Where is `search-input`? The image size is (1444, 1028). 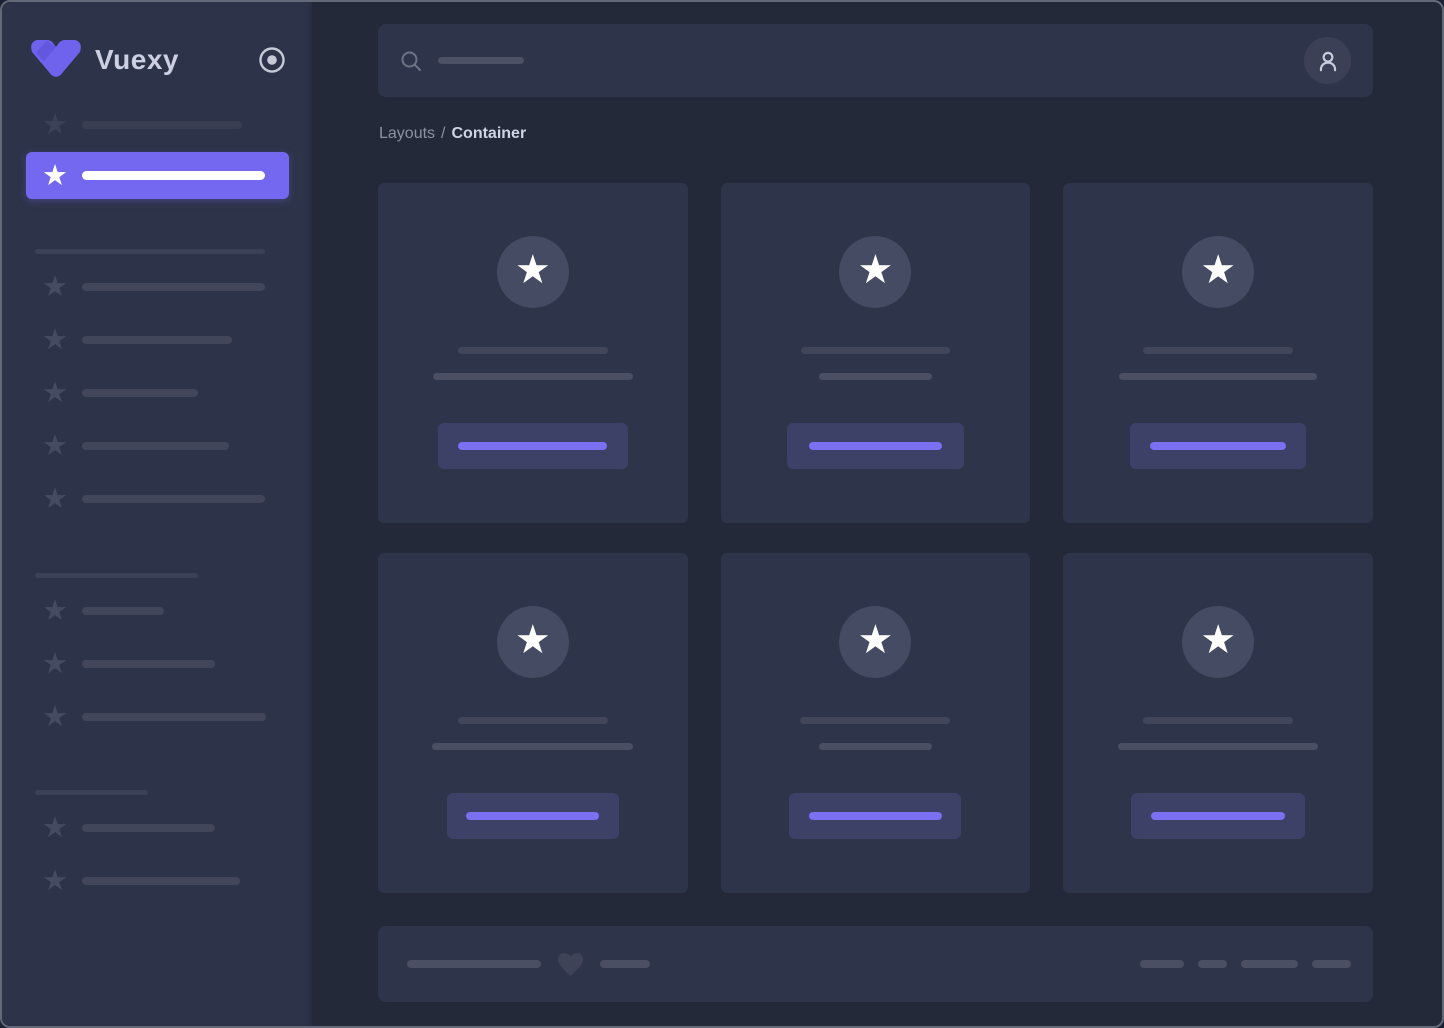 search-input is located at coordinates (852, 61).